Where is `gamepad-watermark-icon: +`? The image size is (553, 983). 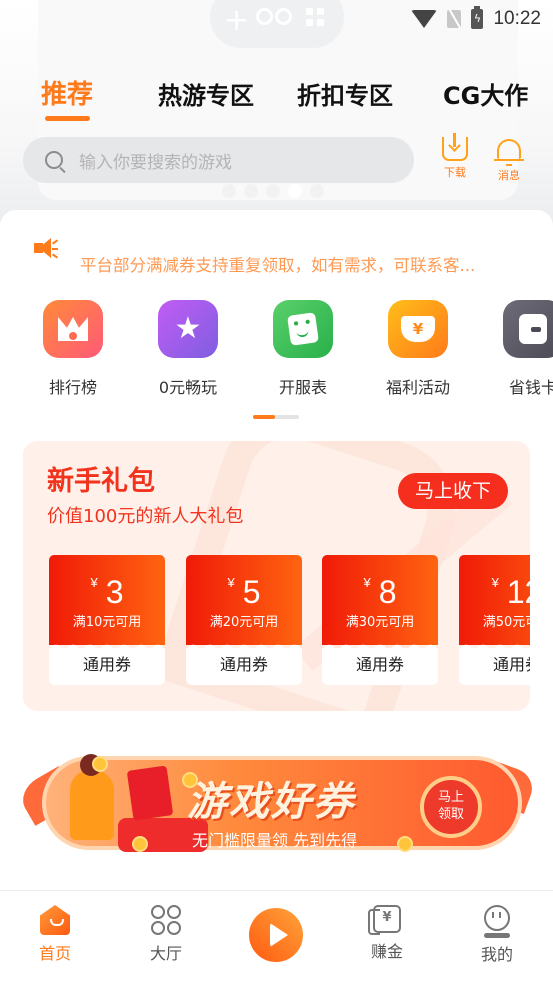 gamepad-watermark-icon: + is located at coordinates (277, 24).